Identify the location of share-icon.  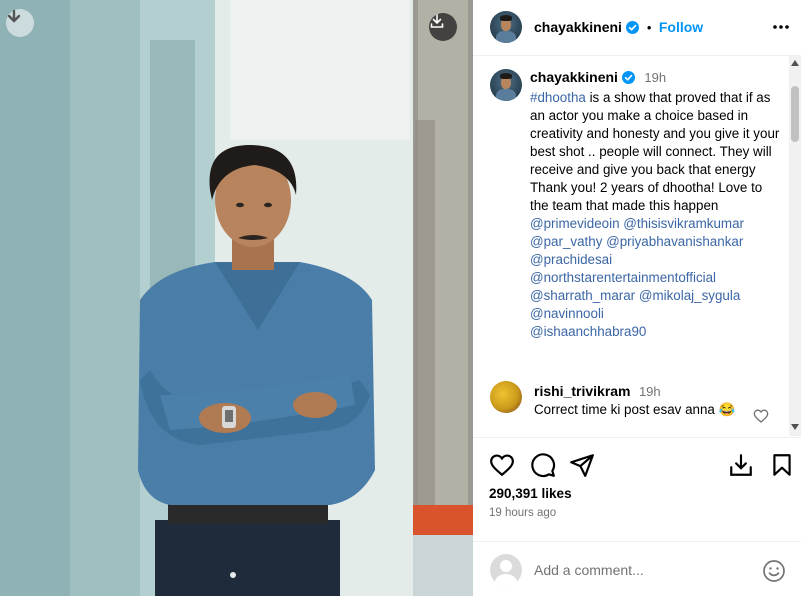
(582, 467).